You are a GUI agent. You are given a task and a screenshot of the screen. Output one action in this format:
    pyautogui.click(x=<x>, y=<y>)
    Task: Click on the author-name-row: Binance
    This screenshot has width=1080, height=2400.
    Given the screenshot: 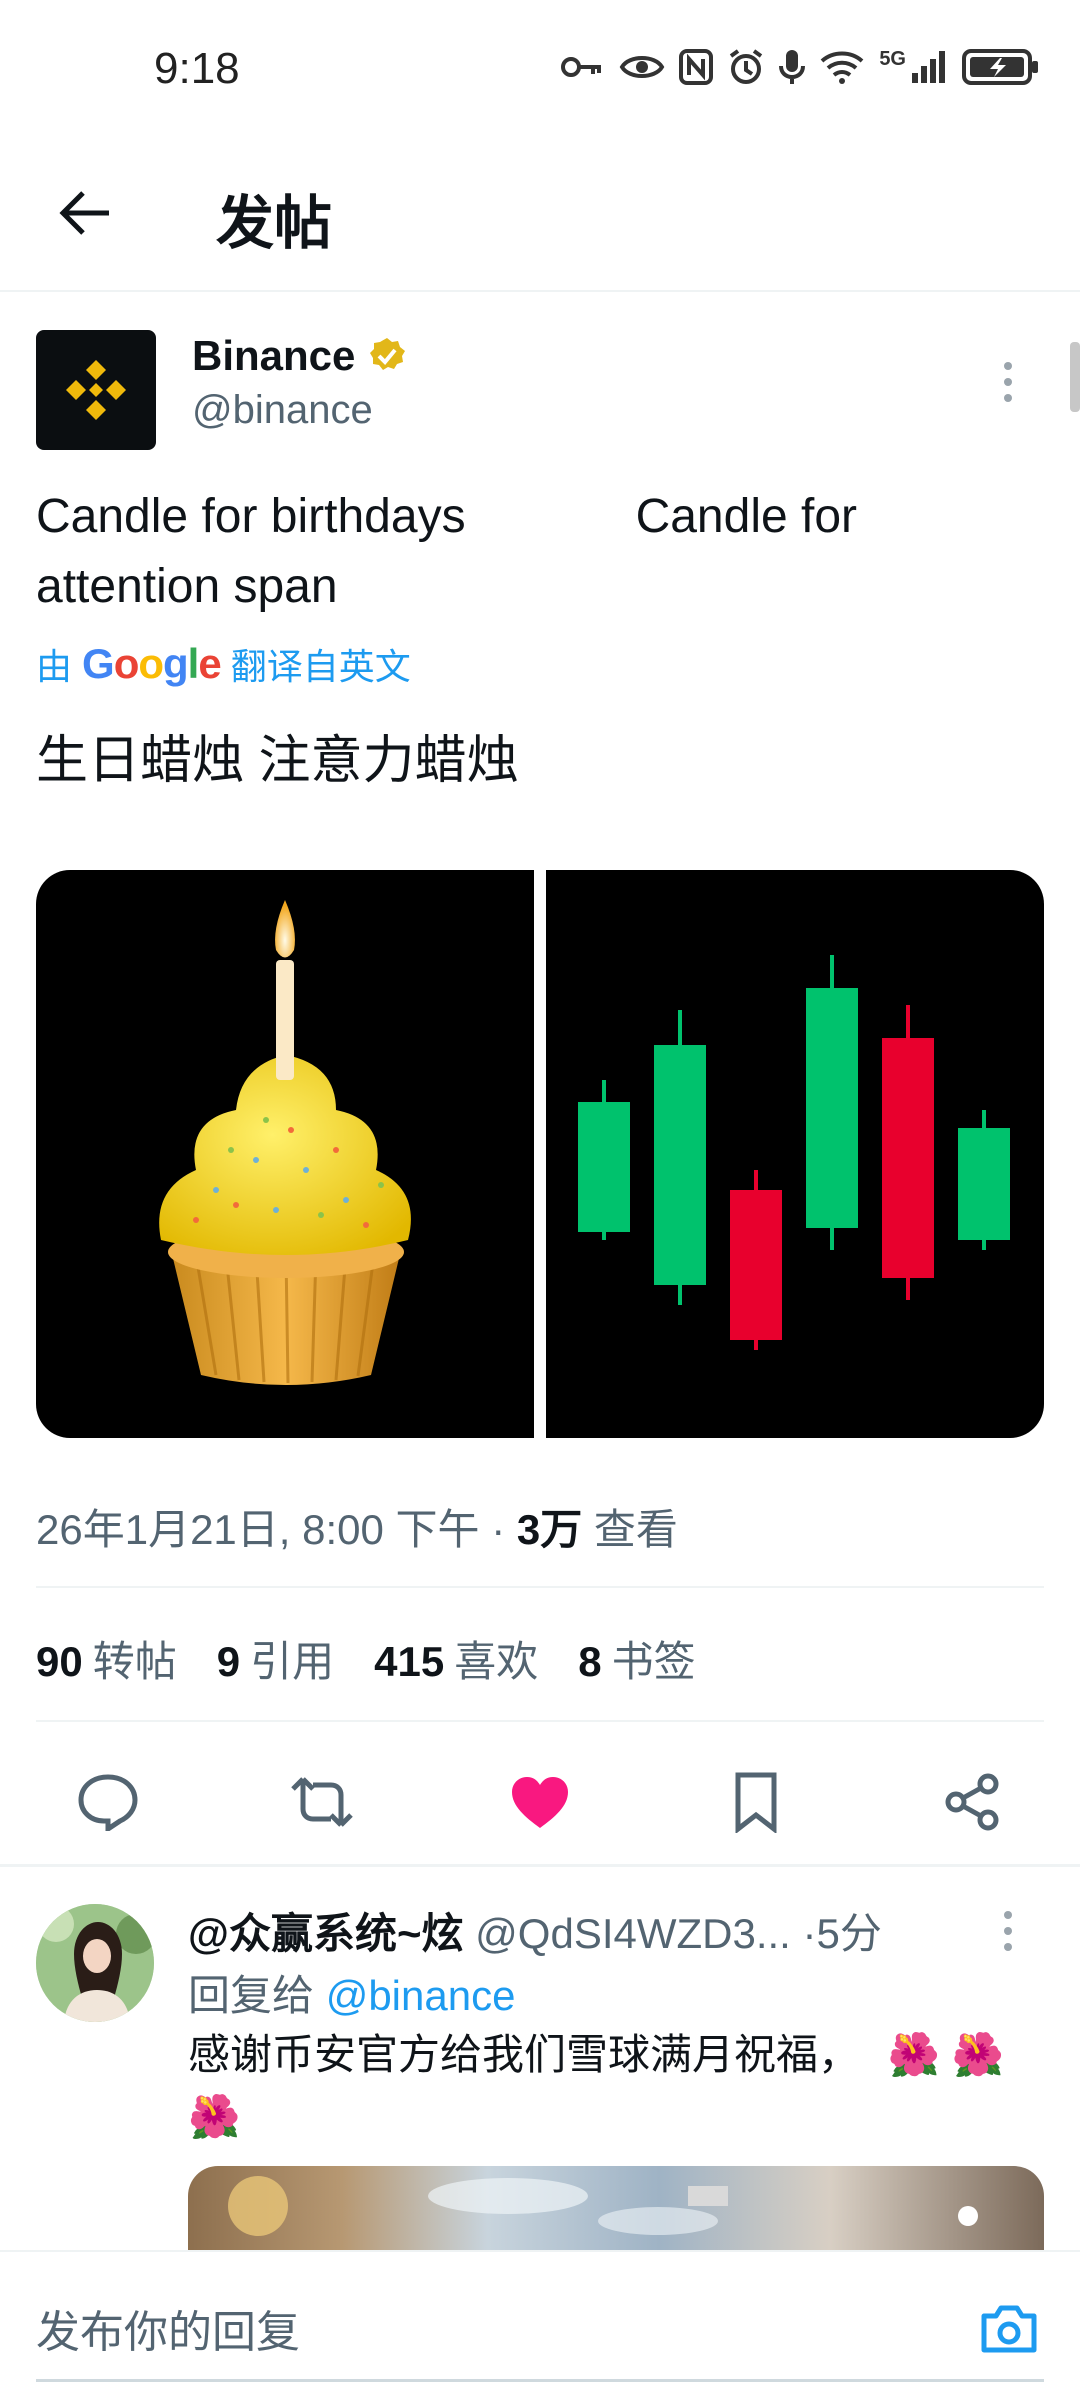 What is the action you would take?
    pyautogui.click(x=299, y=356)
    